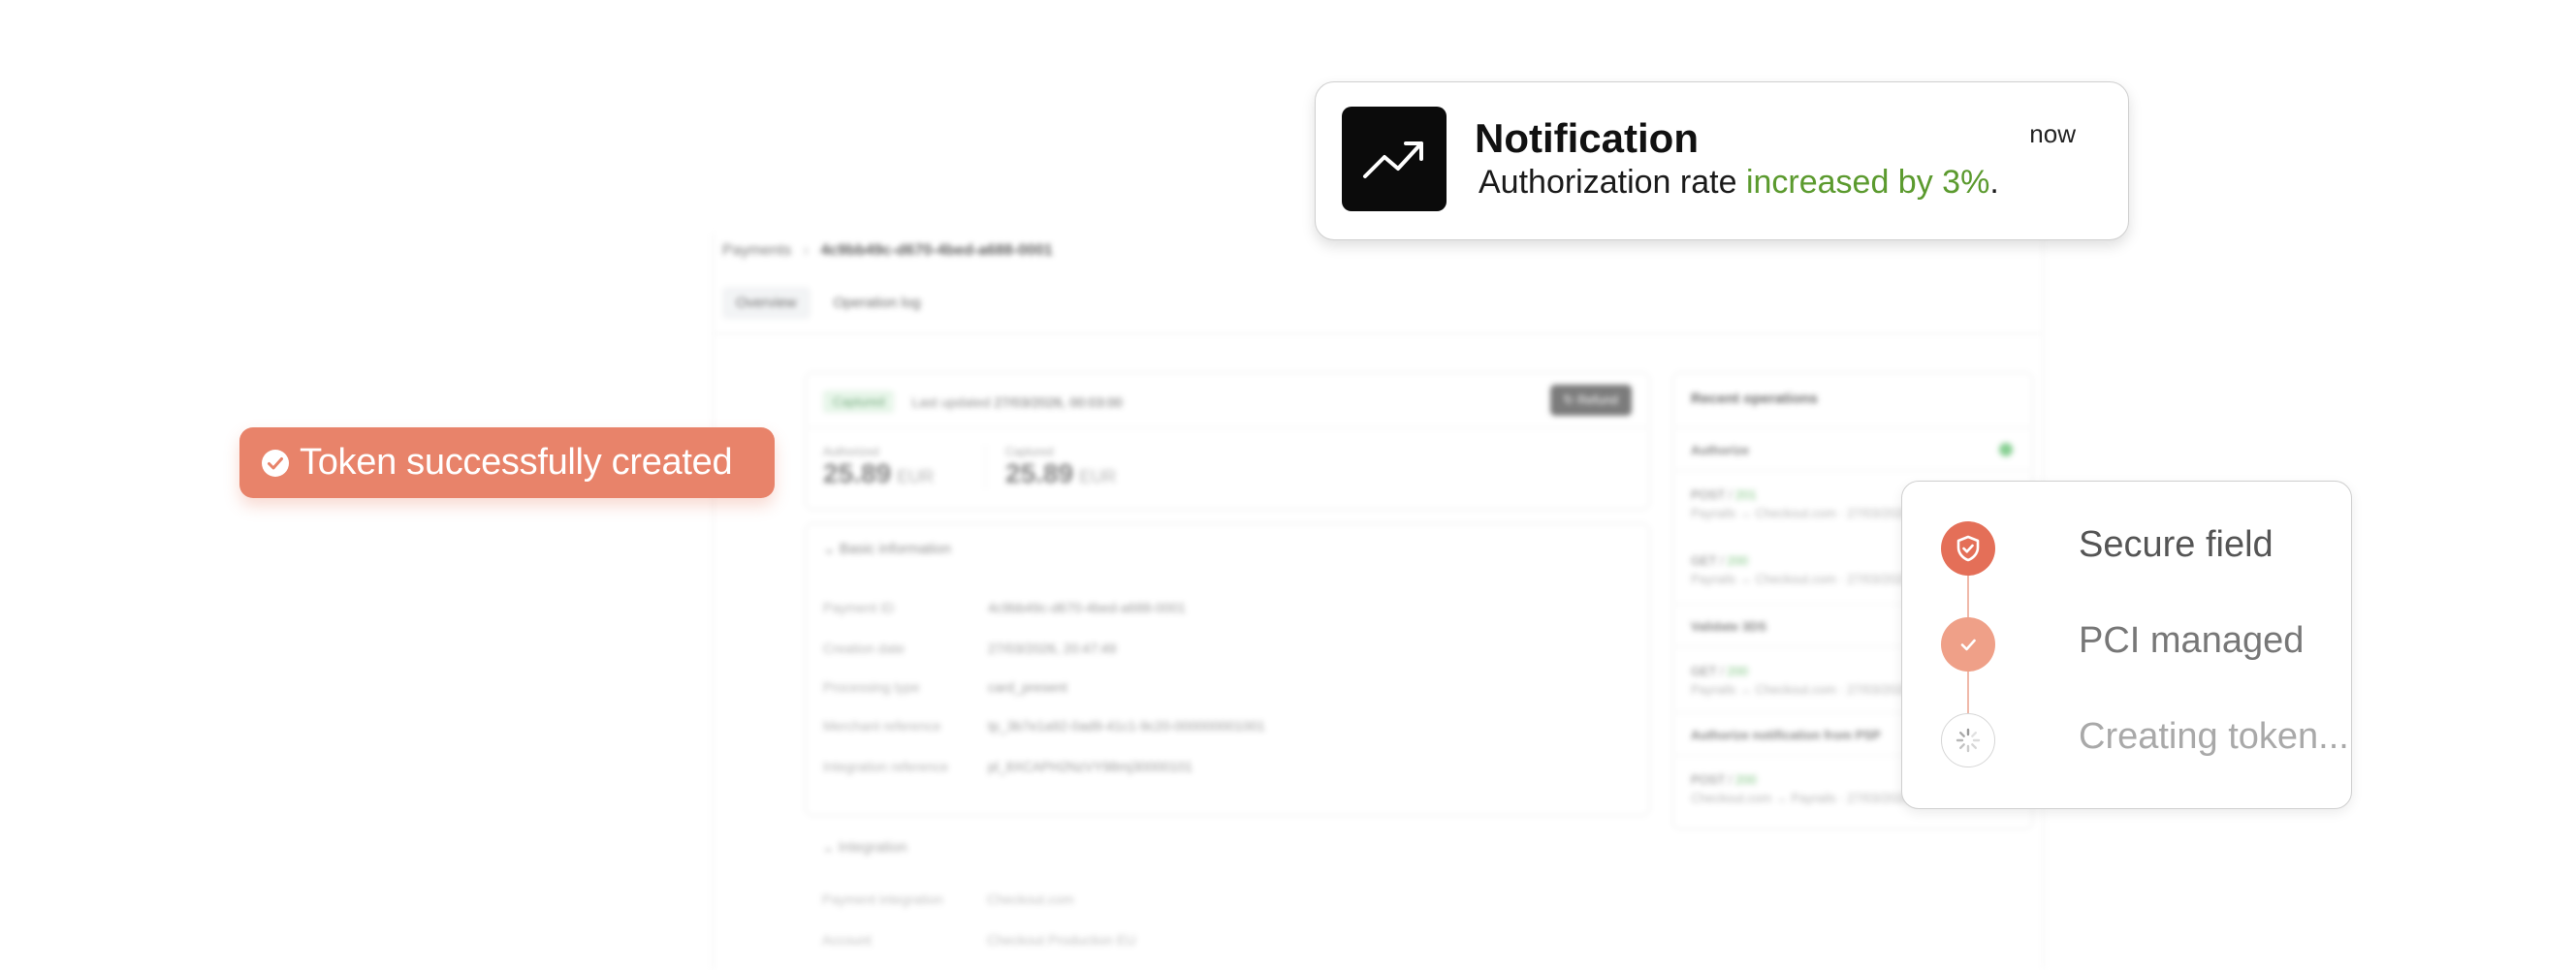  I want to click on info-value: 4c9bb49c-d670-4bed-a688-0001, so click(1087, 608).